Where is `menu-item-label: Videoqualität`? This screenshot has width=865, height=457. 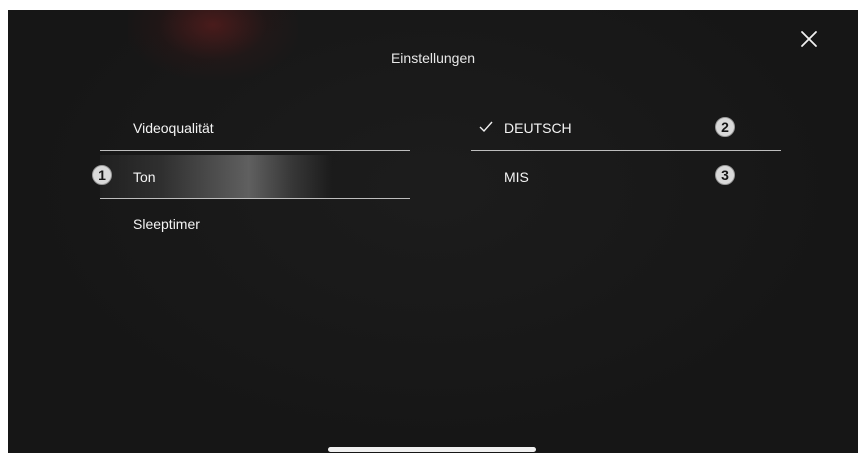
menu-item-label: Videoqualität is located at coordinates (173, 128).